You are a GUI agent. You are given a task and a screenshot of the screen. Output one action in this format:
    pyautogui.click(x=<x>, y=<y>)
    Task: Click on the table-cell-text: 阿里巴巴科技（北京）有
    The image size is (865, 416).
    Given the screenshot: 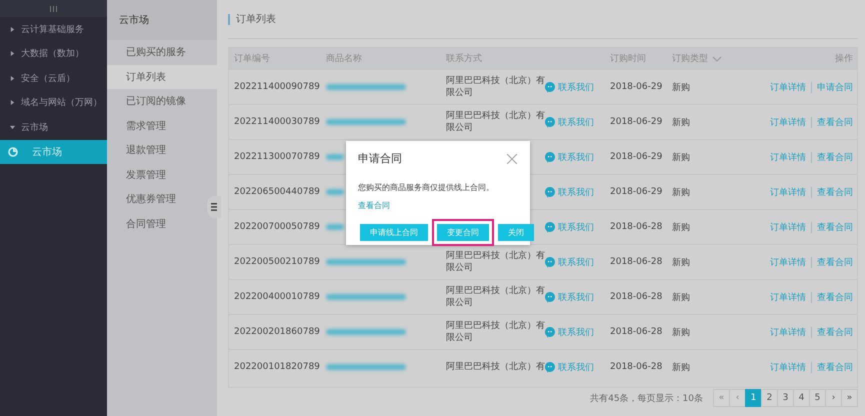 What is the action you would take?
    pyautogui.click(x=495, y=367)
    